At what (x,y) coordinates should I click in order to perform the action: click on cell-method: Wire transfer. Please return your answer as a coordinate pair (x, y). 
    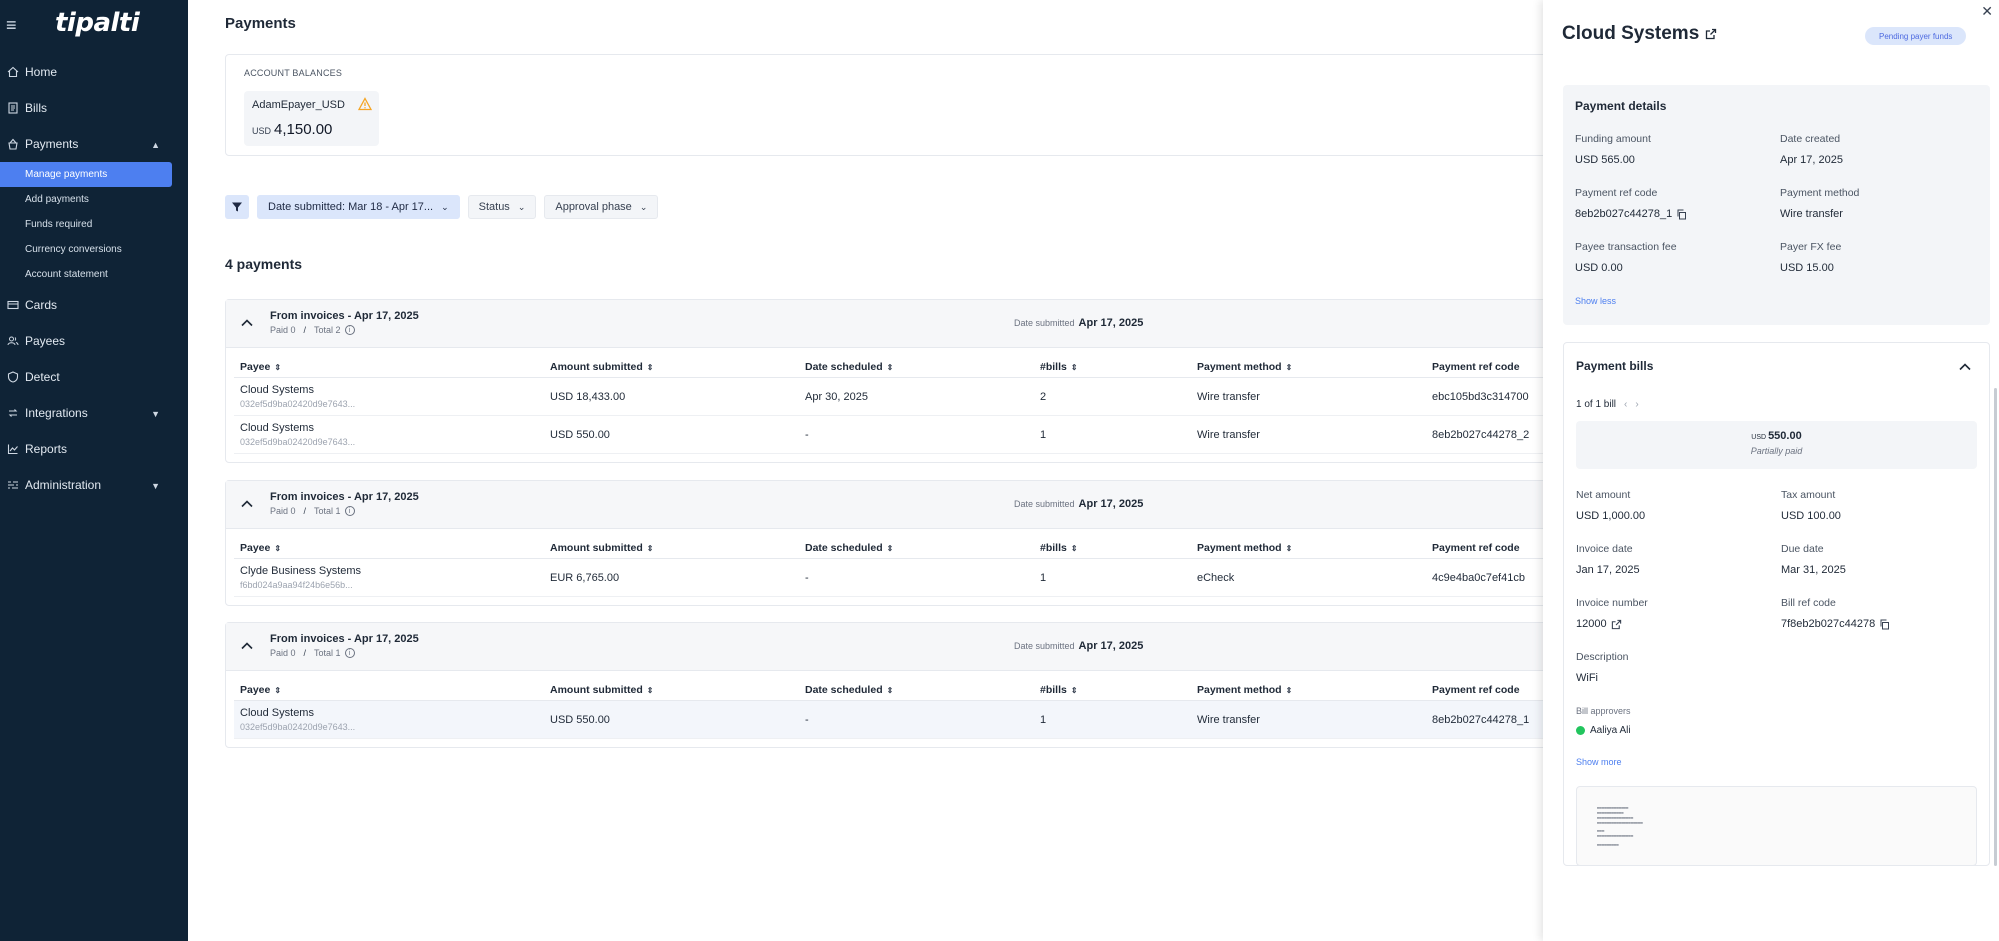
    Looking at the image, I should click on (1228, 719).